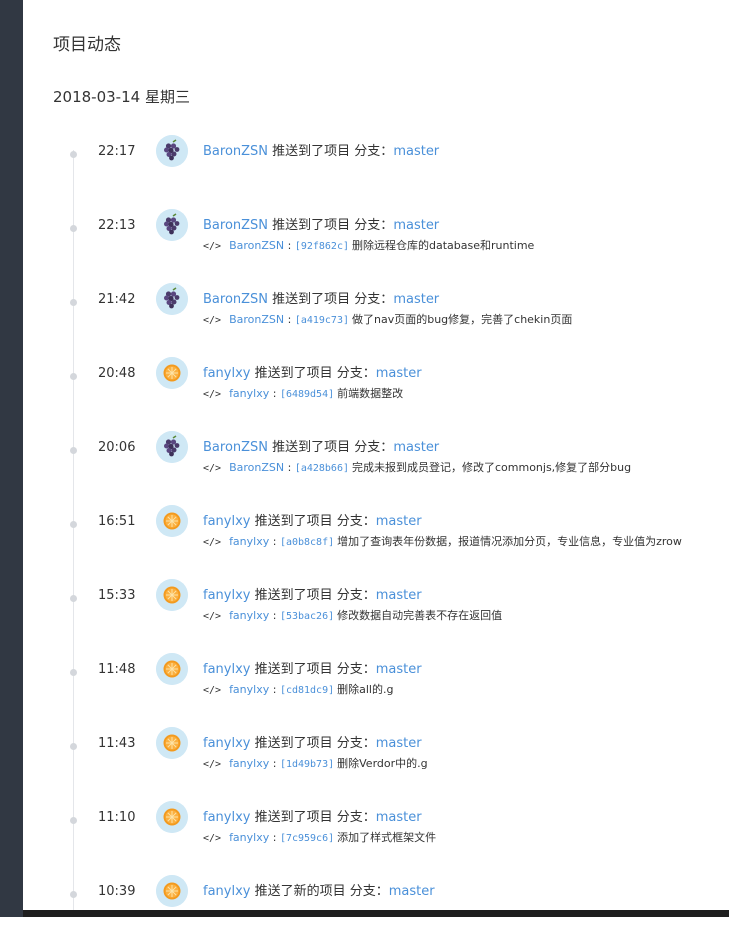 The height and width of the screenshot is (951, 729). I want to click on commit-message: 完成未报到成员登记，修改了commonjs,修复了部分bug, so click(491, 467).